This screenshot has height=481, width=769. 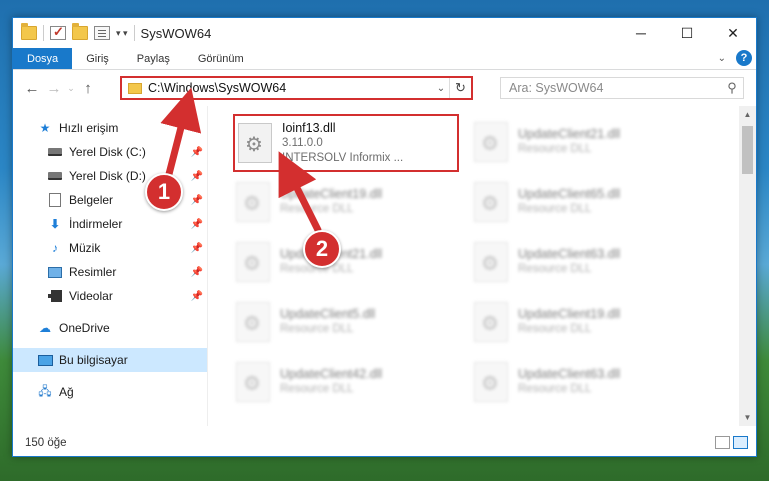 What do you see at coordinates (46, 443) in the screenshot?
I see `item-count: 150 öğe` at bounding box center [46, 443].